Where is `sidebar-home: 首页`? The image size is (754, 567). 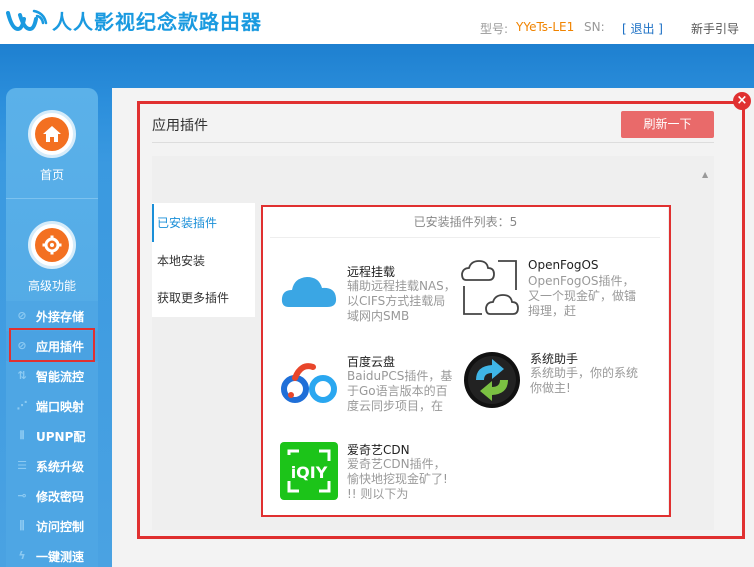
sidebar-home: 首页 is located at coordinates (52, 146).